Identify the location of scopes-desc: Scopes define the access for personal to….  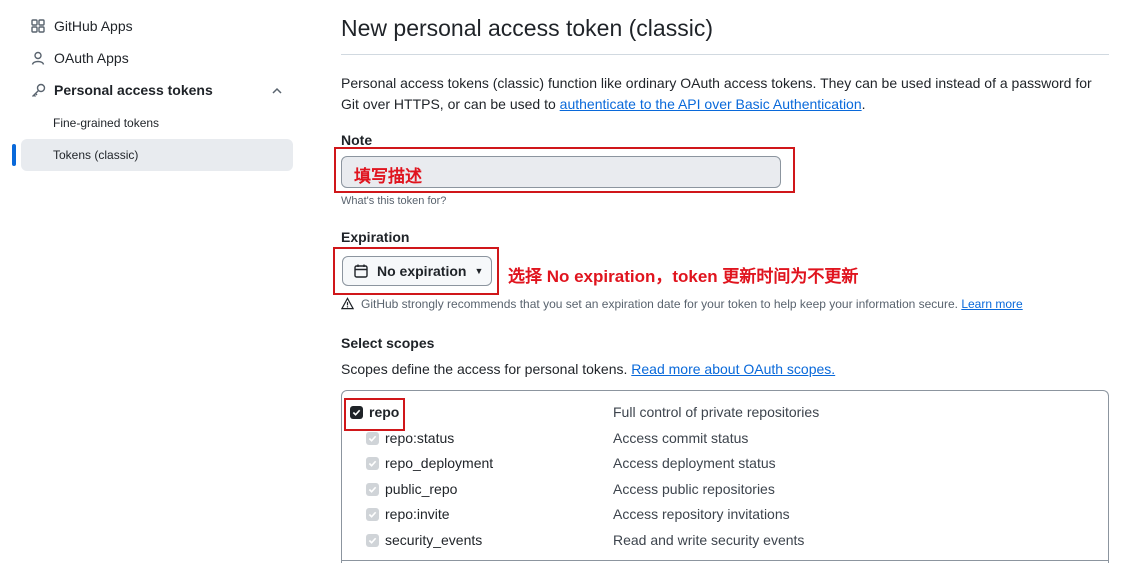
(588, 369).